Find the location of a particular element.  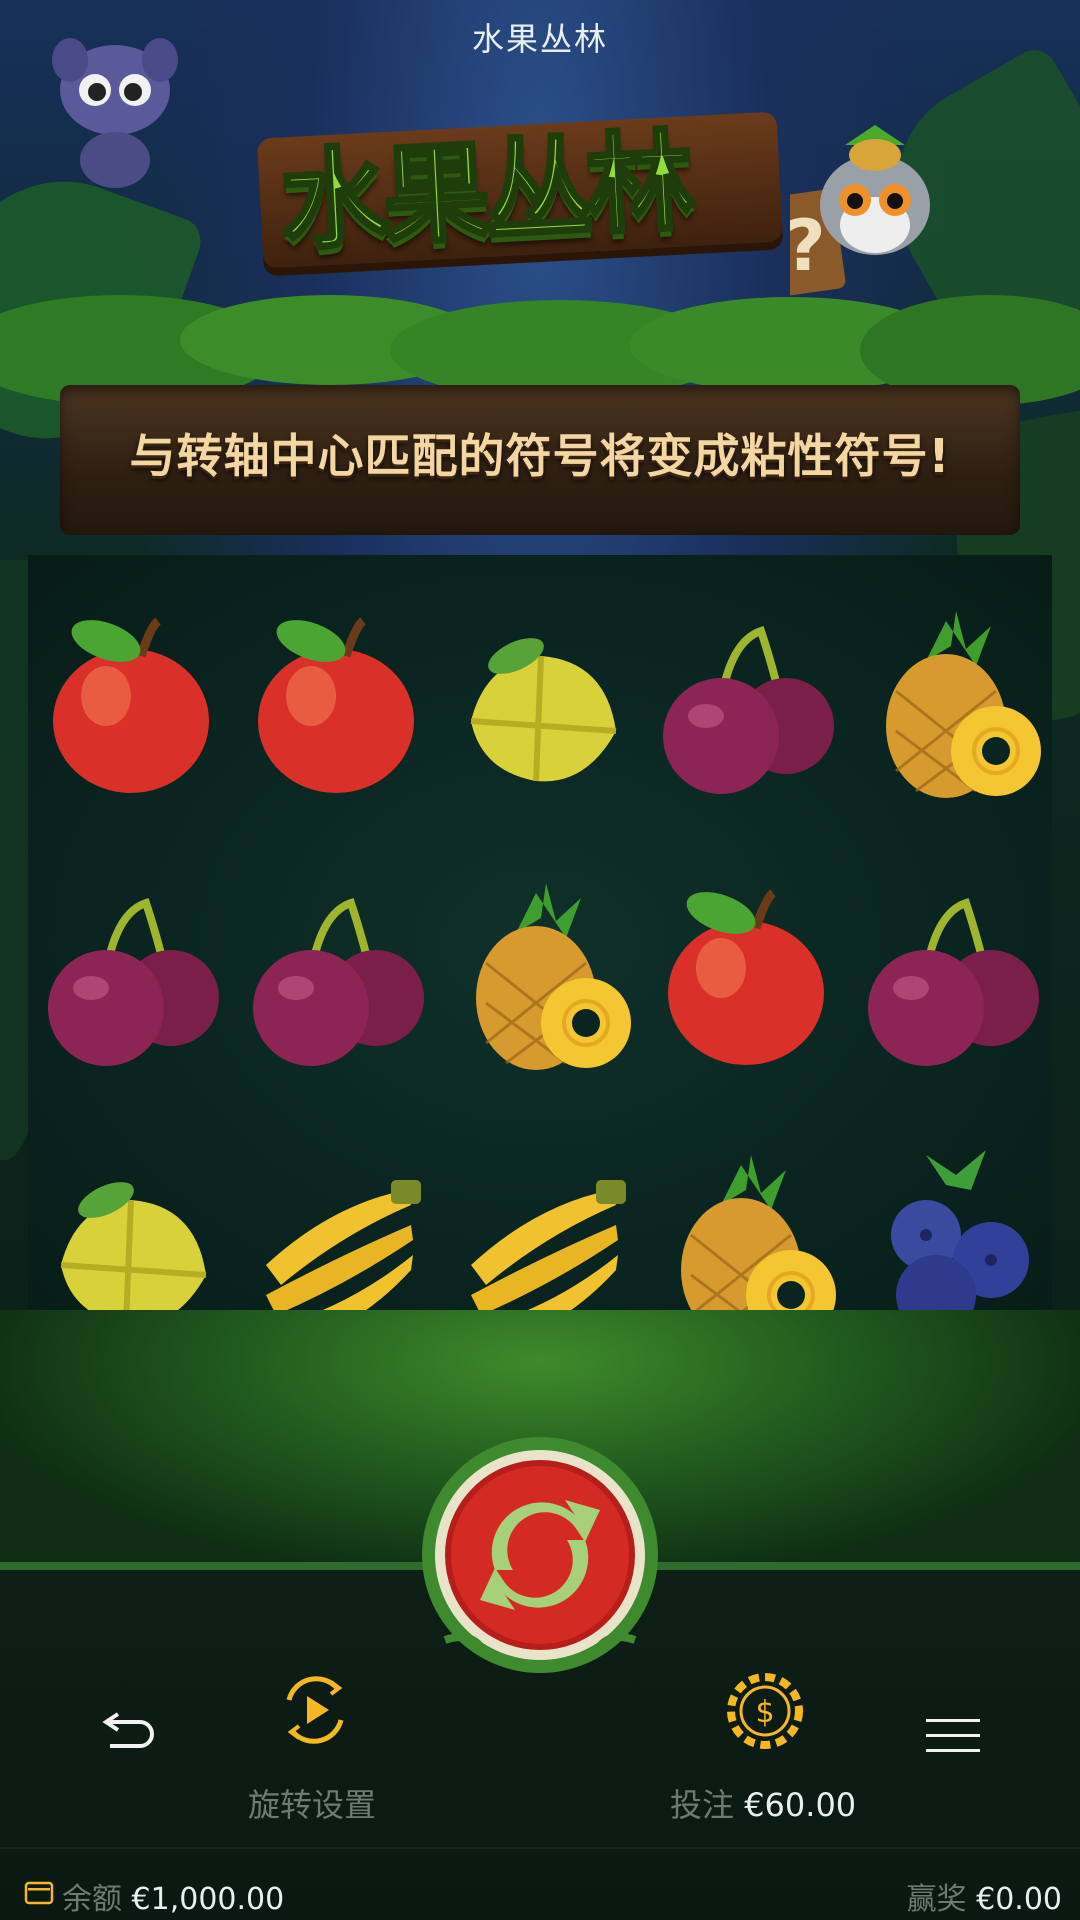

bet-label-text: 投注 is located at coordinates (702, 1805).